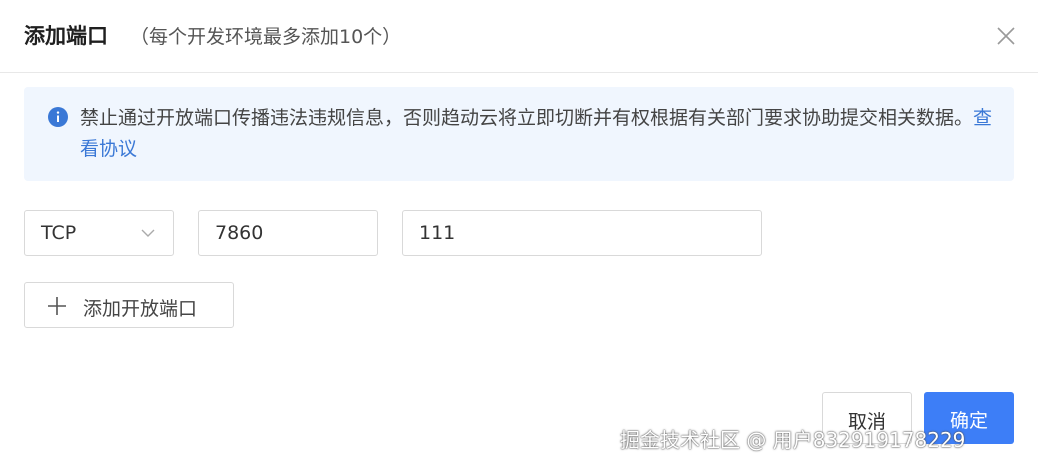 This screenshot has height=468, width=1038. Describe the element at coordinates (140, 309) in the screenshot. I see `add-open-port-label: 添加开放端口` at that location.